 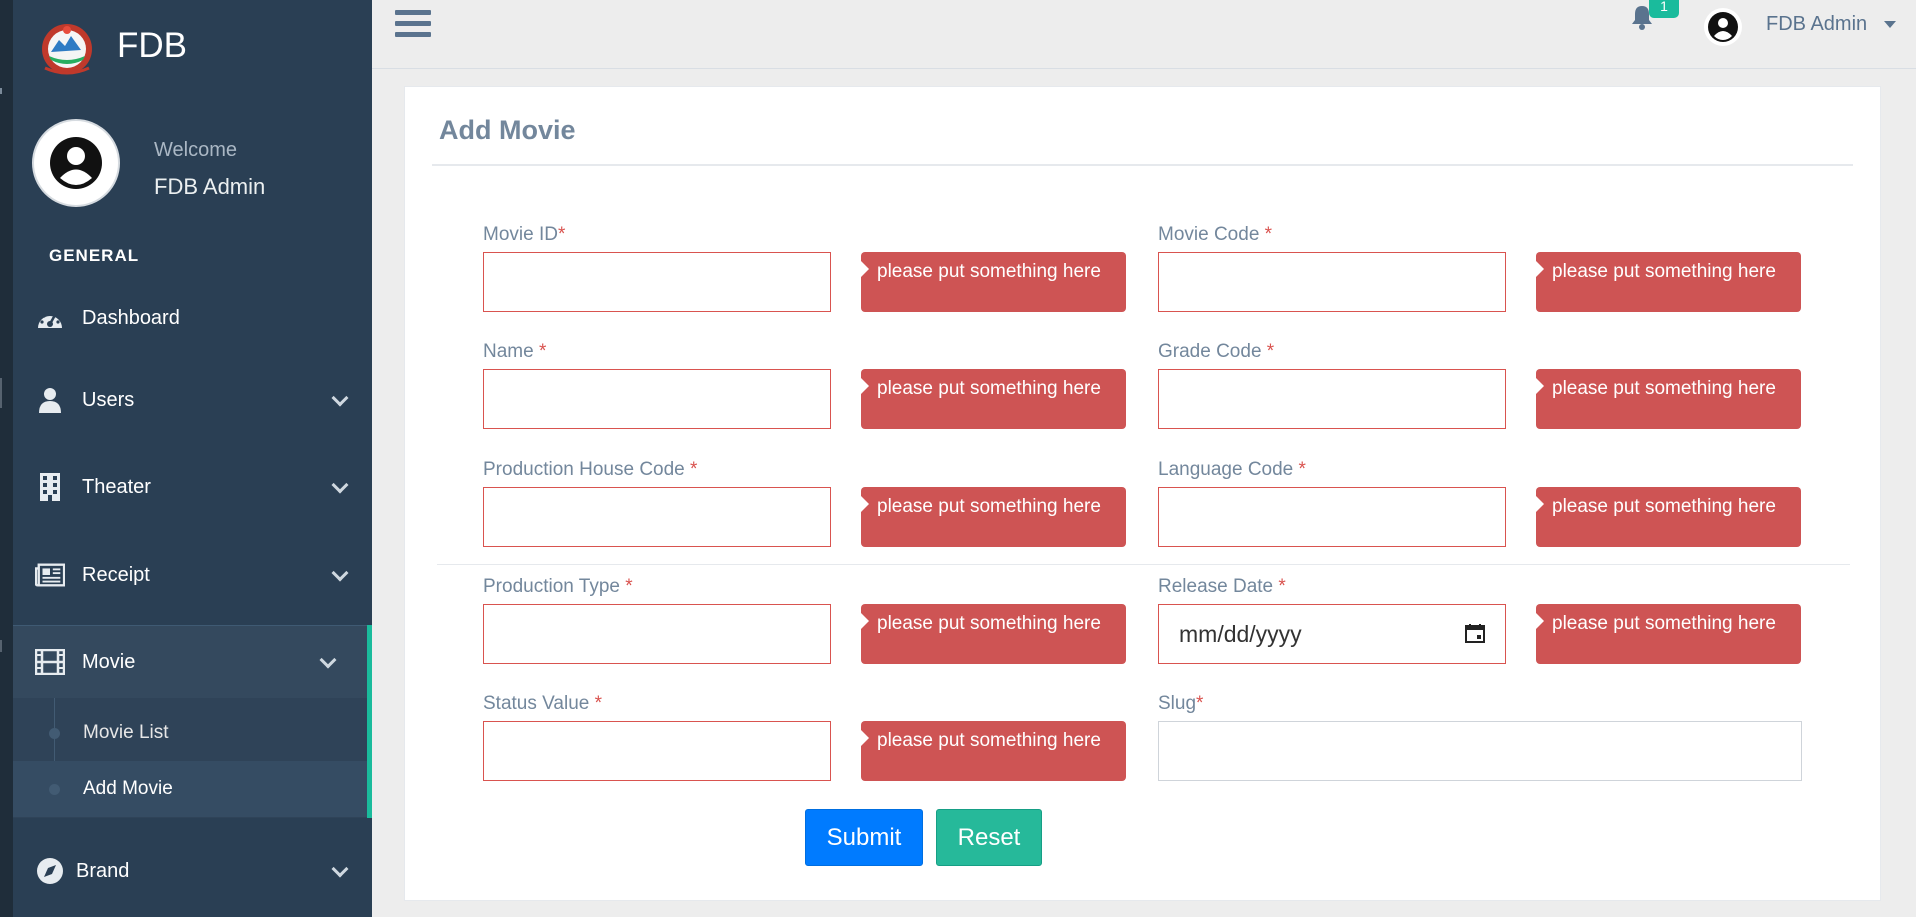 What do you see at coordinates (126, 732) in the screenshot?
I see `submenu-label: Movie List` at bounding box center [126, 732].